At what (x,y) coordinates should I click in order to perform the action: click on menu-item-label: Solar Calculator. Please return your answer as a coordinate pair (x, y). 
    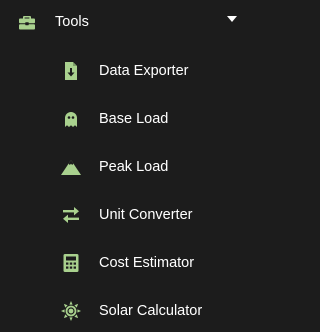
    Looking at the image, I should click on (151, 311).